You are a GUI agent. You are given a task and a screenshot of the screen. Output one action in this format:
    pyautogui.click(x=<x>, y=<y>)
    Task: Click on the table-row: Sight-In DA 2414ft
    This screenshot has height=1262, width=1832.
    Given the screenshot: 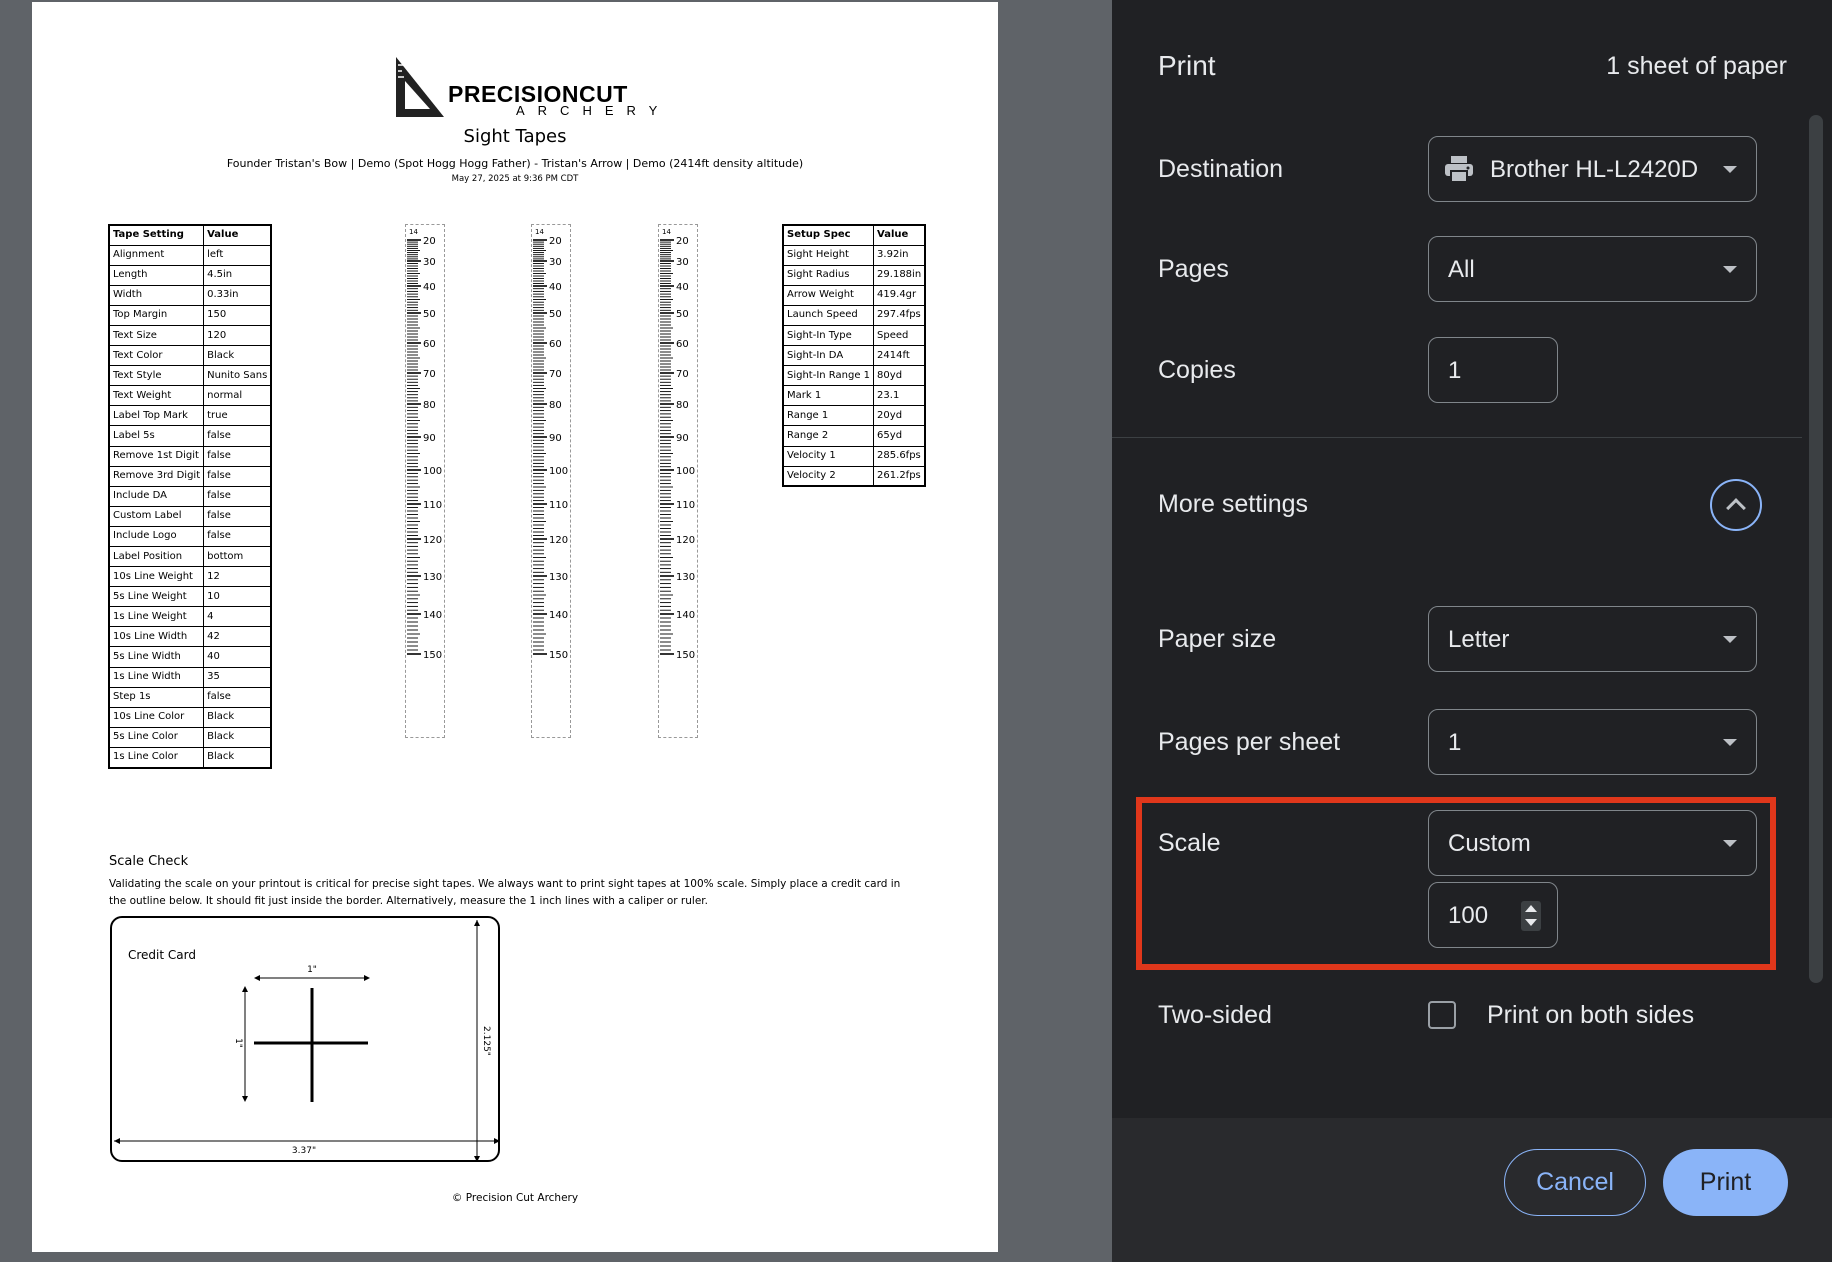 What is the action you would take?
    pyautogui.click(x=854, y=356)
    